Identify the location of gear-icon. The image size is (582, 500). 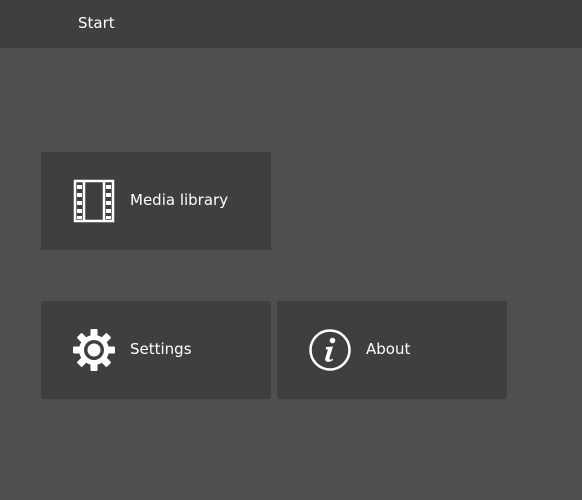
(94, 350).